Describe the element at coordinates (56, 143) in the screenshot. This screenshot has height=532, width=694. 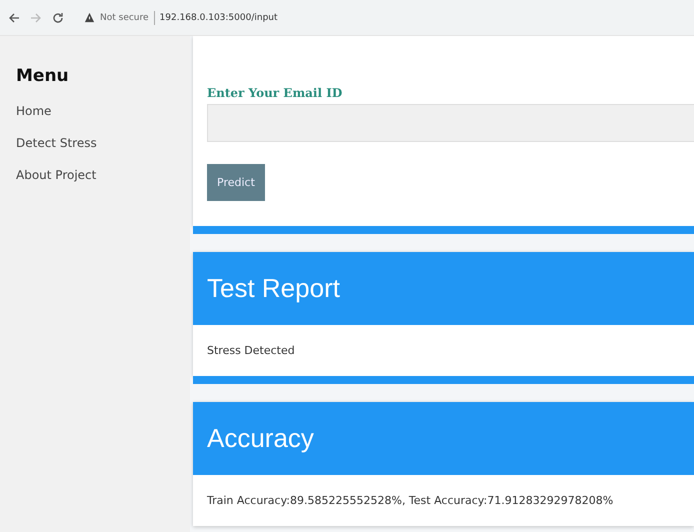
I see `sidebar-item: Detect Stress` at that location.